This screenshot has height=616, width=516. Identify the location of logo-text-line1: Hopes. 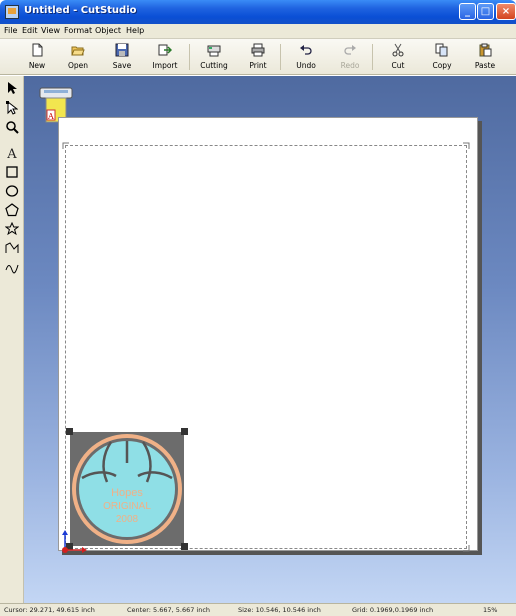
(127, 493).